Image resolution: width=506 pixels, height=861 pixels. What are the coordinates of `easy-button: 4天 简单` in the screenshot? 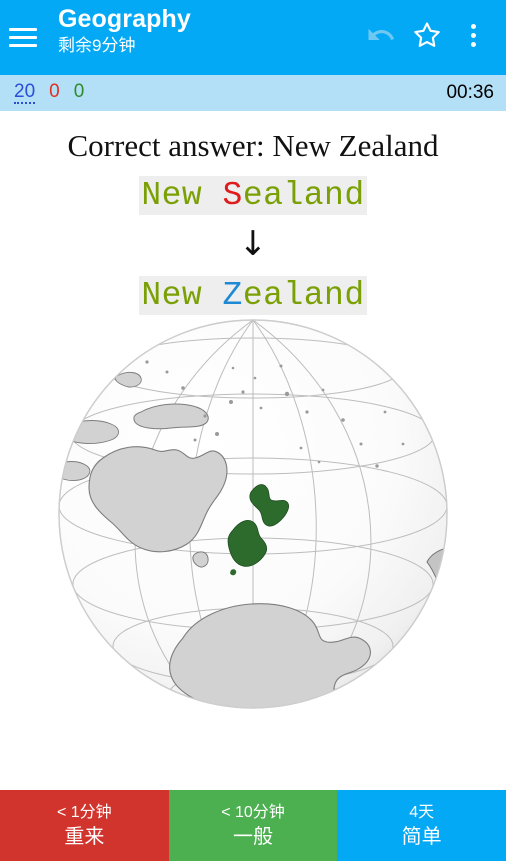 It's located at (421, 825).